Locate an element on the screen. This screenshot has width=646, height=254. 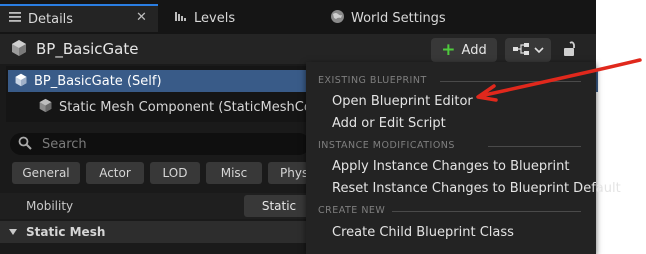
collapse-triangle-icon is located at coordinates (13, 232).